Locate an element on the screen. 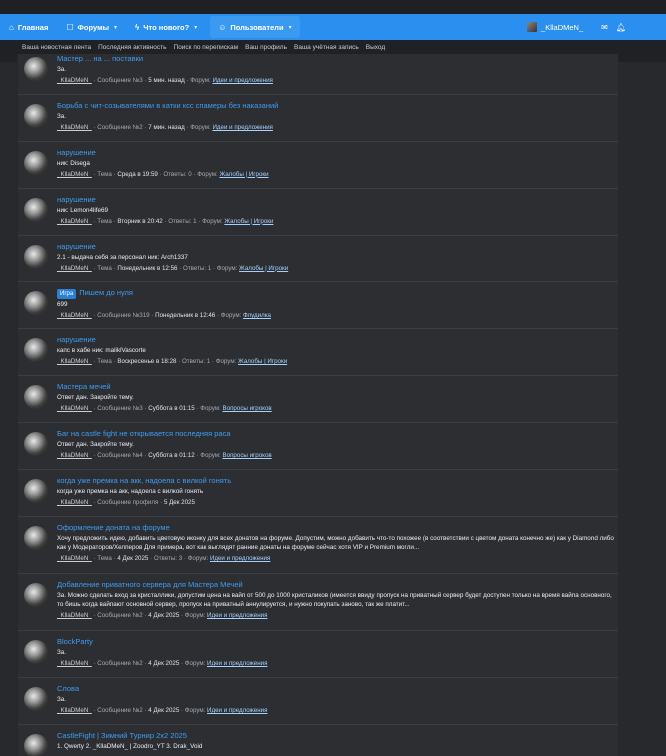  result-title: Игра Пишем до нуля is located at coordinates (336, 294).